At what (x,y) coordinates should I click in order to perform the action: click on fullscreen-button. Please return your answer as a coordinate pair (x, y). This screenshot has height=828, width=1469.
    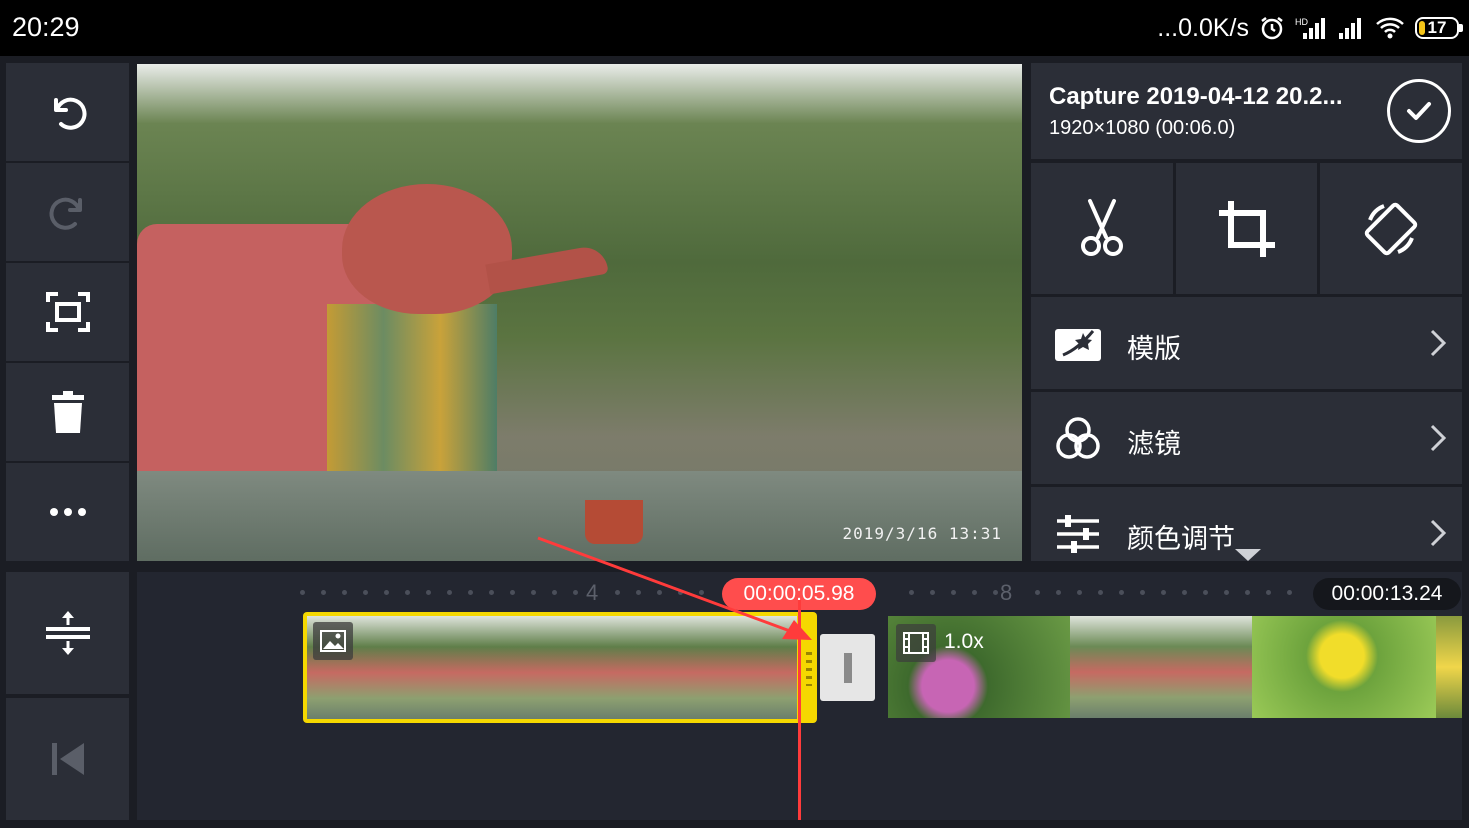
    Looking at the image, I should click on (67, 312).